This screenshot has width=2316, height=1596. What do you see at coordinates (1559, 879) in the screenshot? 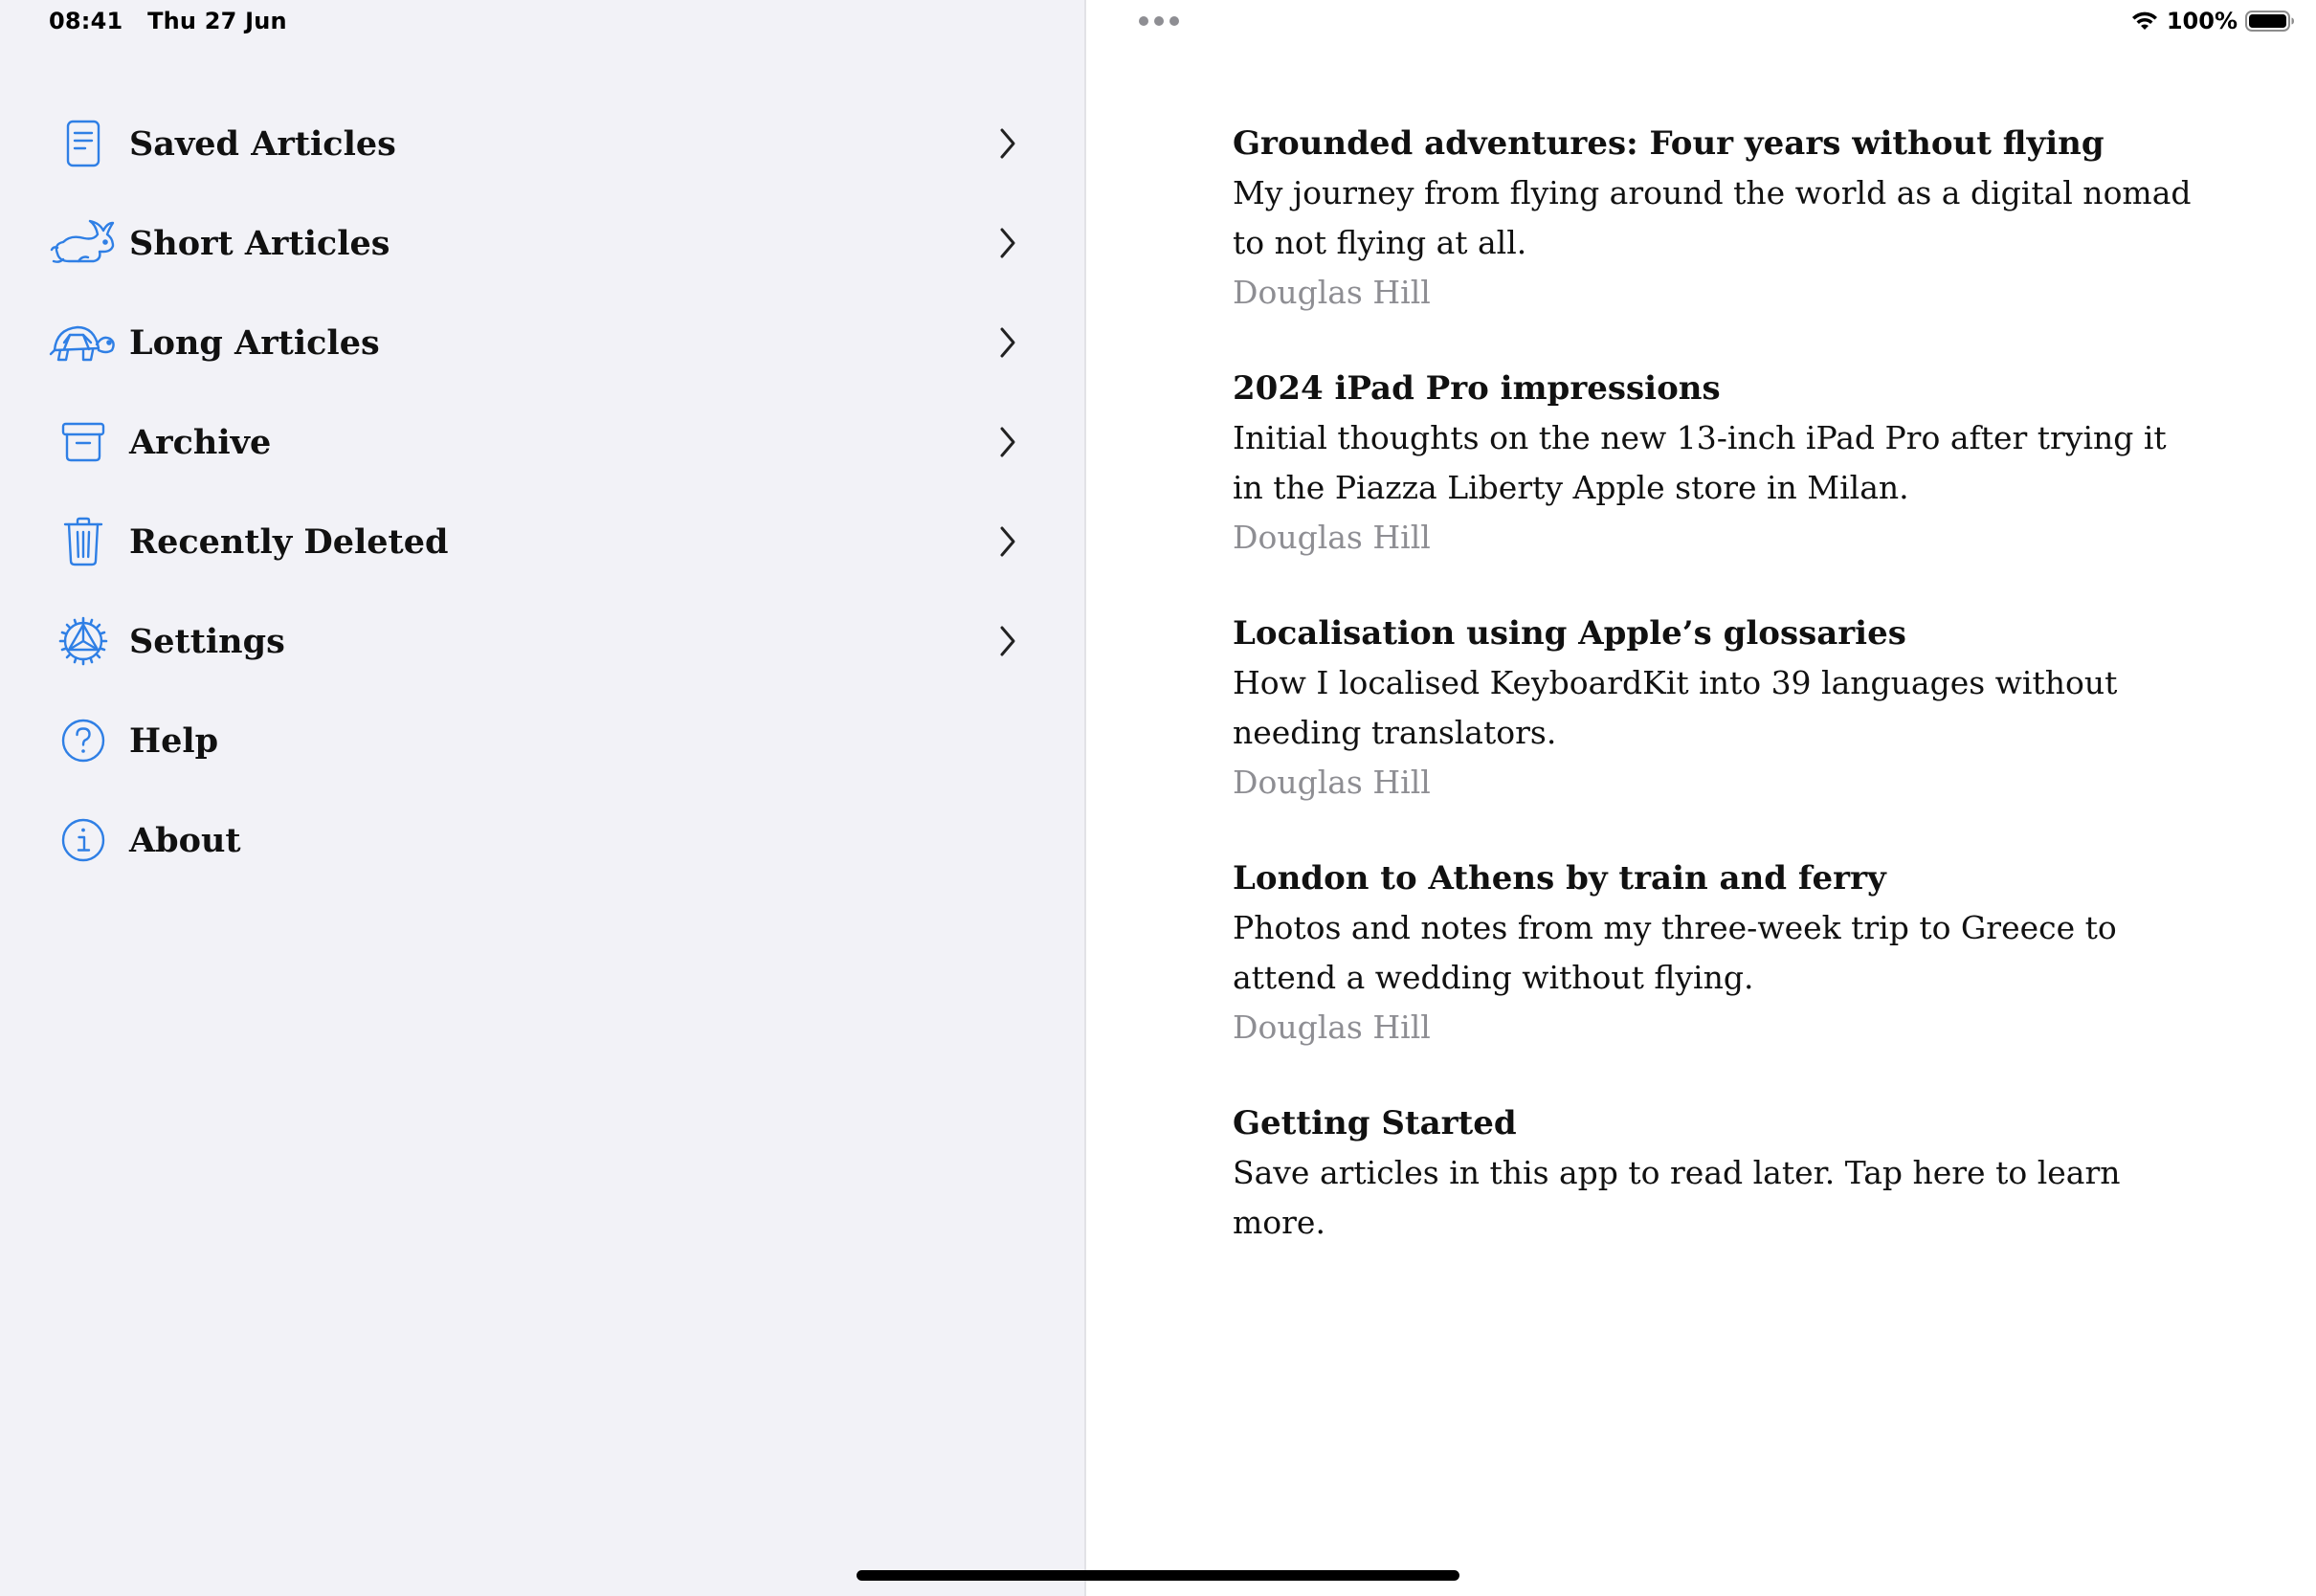
I see `article-title: London to Athens by train and ferry` at bounding box center [1559, 879].